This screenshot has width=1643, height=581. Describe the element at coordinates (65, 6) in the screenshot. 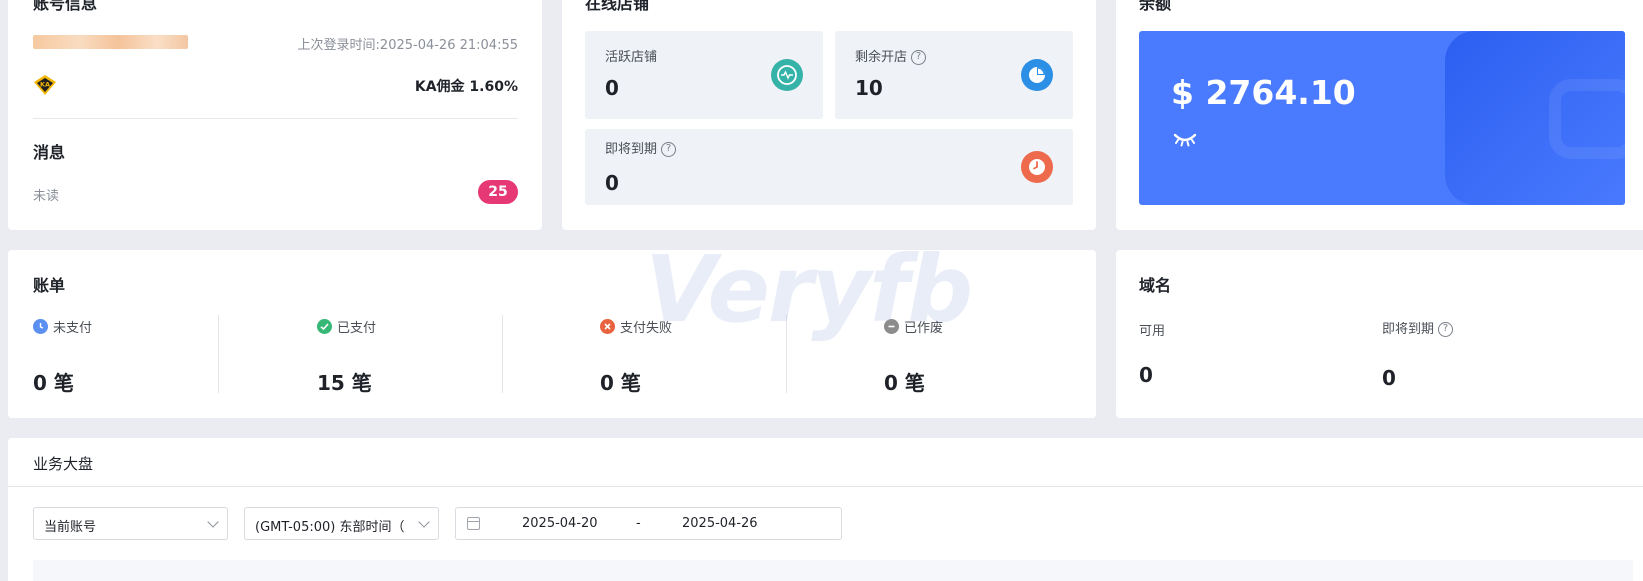

I see `account-title: 账号信息` at that location.